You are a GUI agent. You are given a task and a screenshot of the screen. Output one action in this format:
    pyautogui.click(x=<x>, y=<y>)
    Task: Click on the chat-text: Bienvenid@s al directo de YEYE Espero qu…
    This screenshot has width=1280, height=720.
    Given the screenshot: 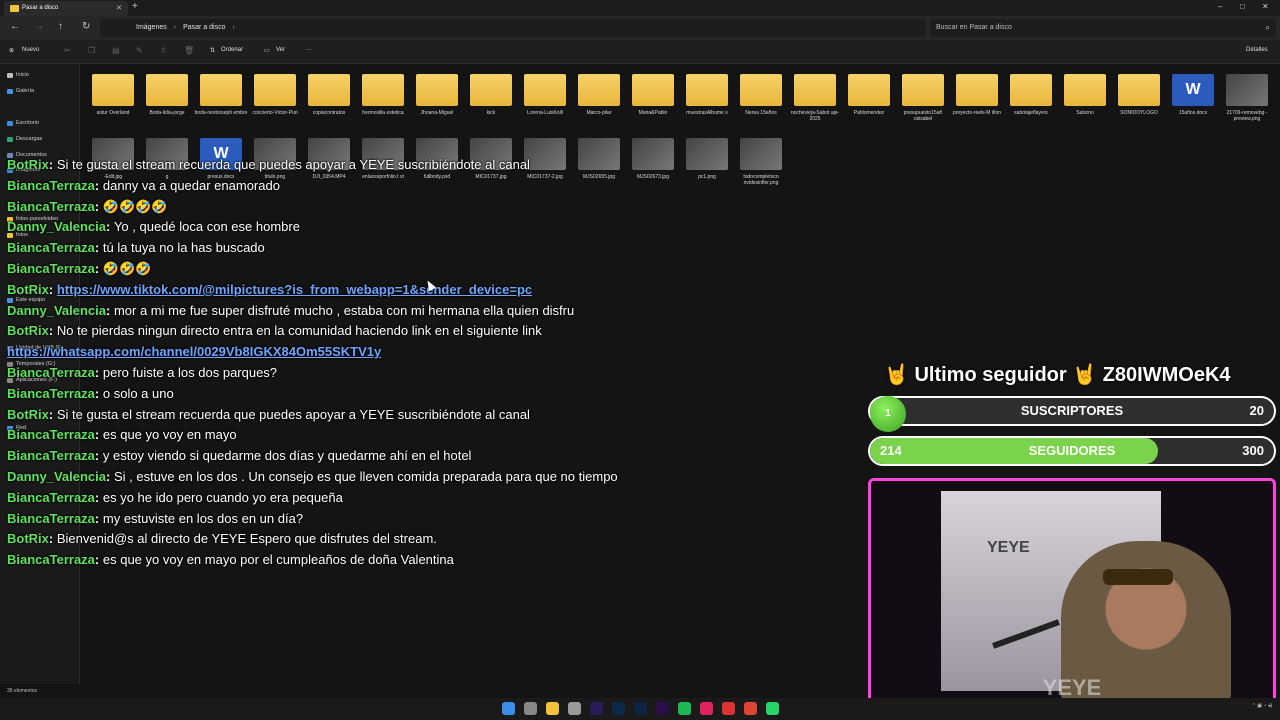 What is the action you would take?
    pyautogui.click(x=246, y=539)
    